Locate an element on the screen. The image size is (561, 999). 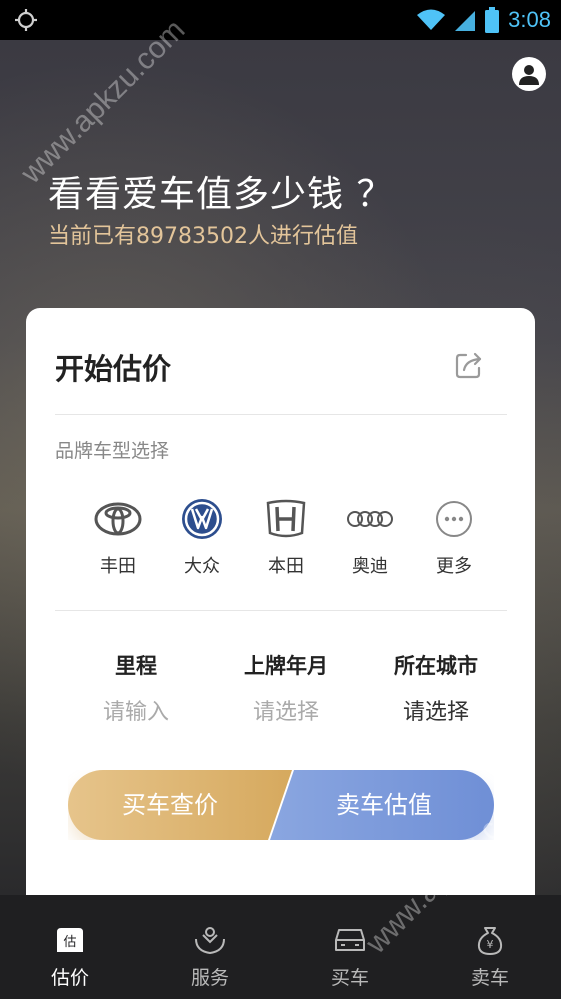
bottom-tab-bar: 估 估价 服务 买车 ¥ 卖车 is located at coordinates (280, 947).